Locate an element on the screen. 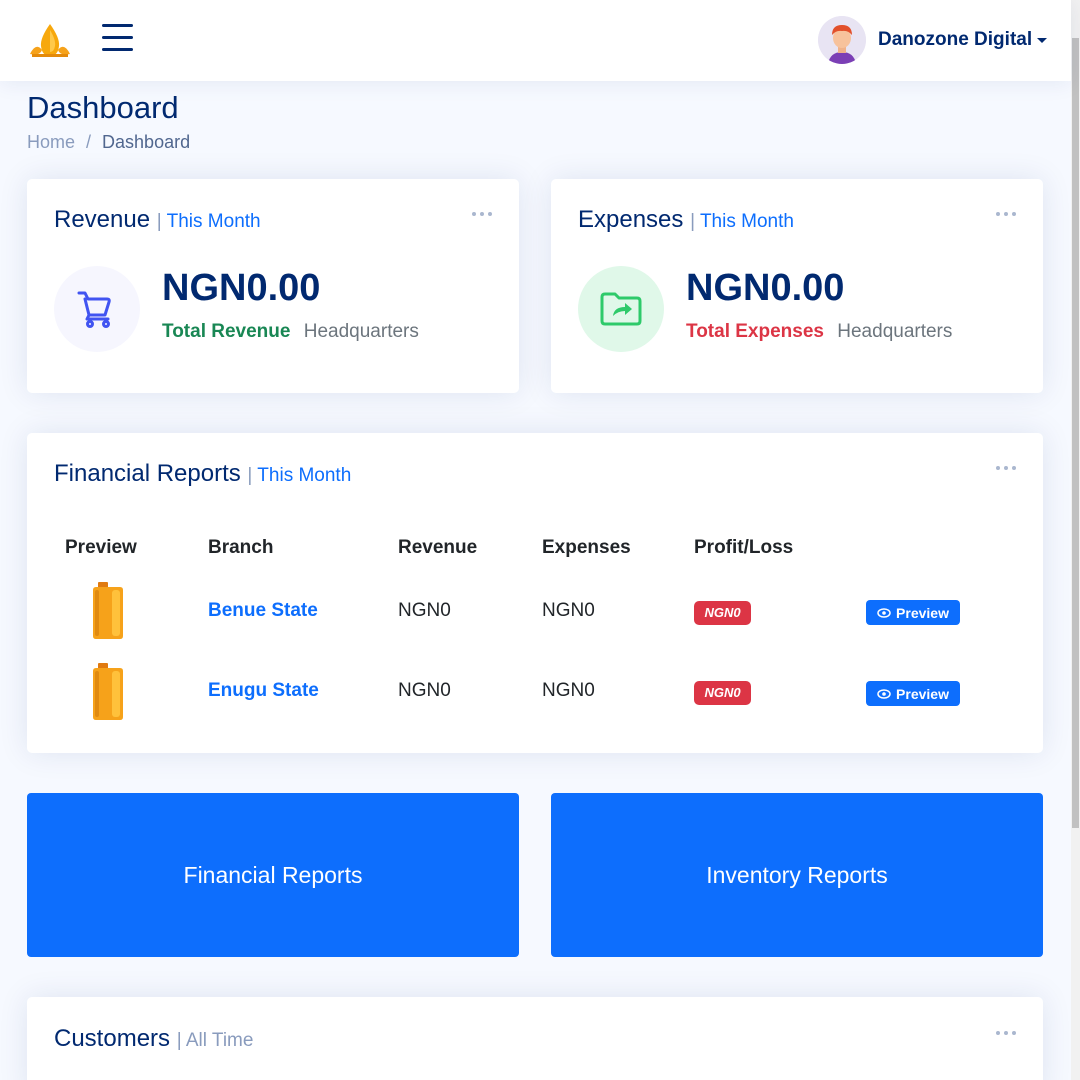 This screenshot has height=1080, width=1080. breadcrumb: Home / Dashboard is located at coordinates (108, 142).